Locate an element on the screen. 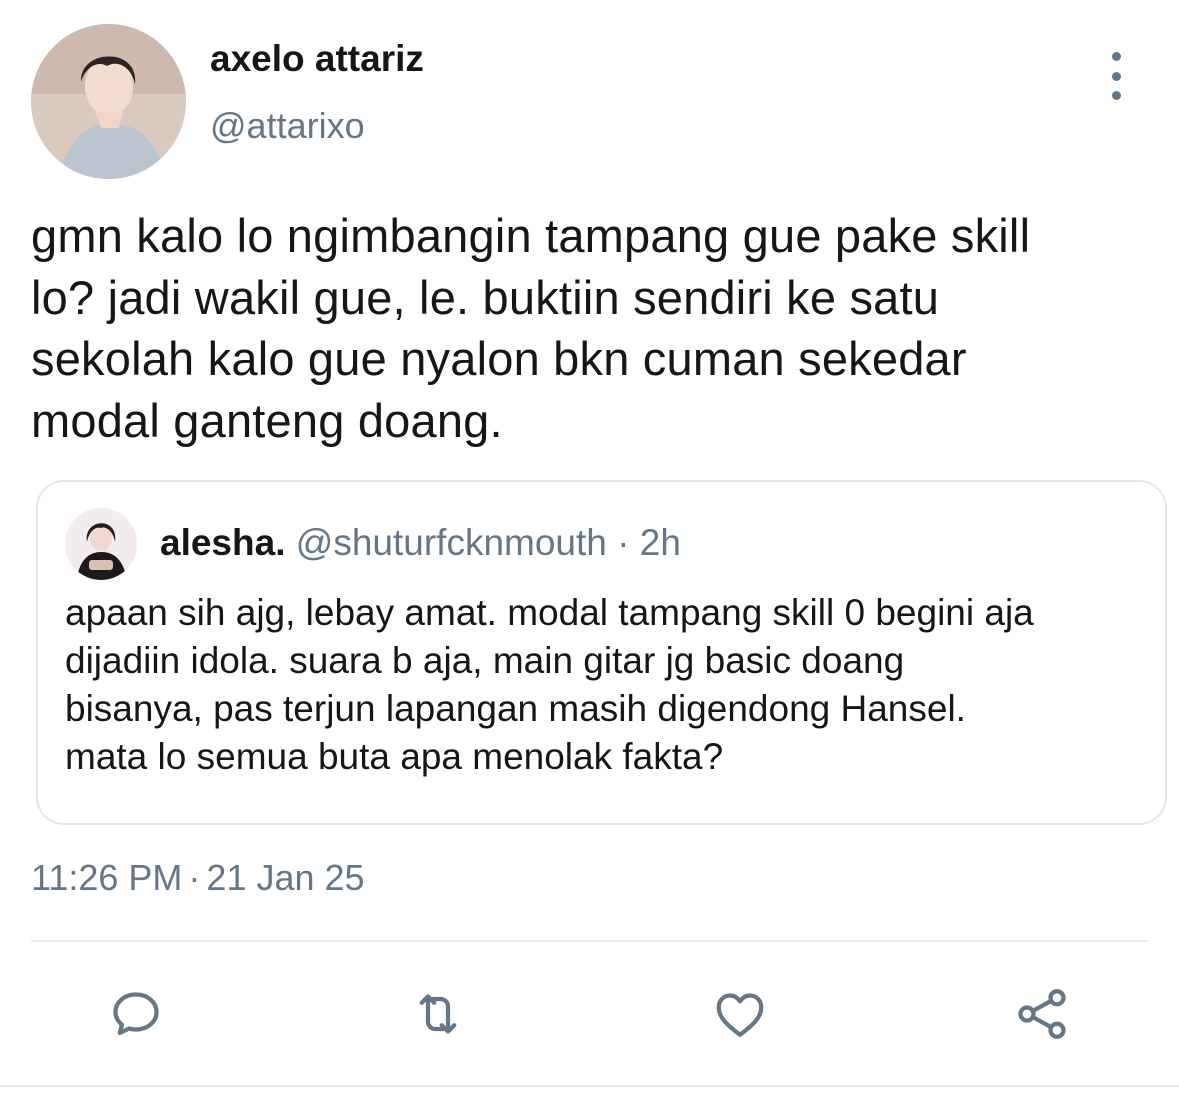 The width and height of the screenshot is (1179, 1104). share-icon is located at coordinates (1042, 1014).